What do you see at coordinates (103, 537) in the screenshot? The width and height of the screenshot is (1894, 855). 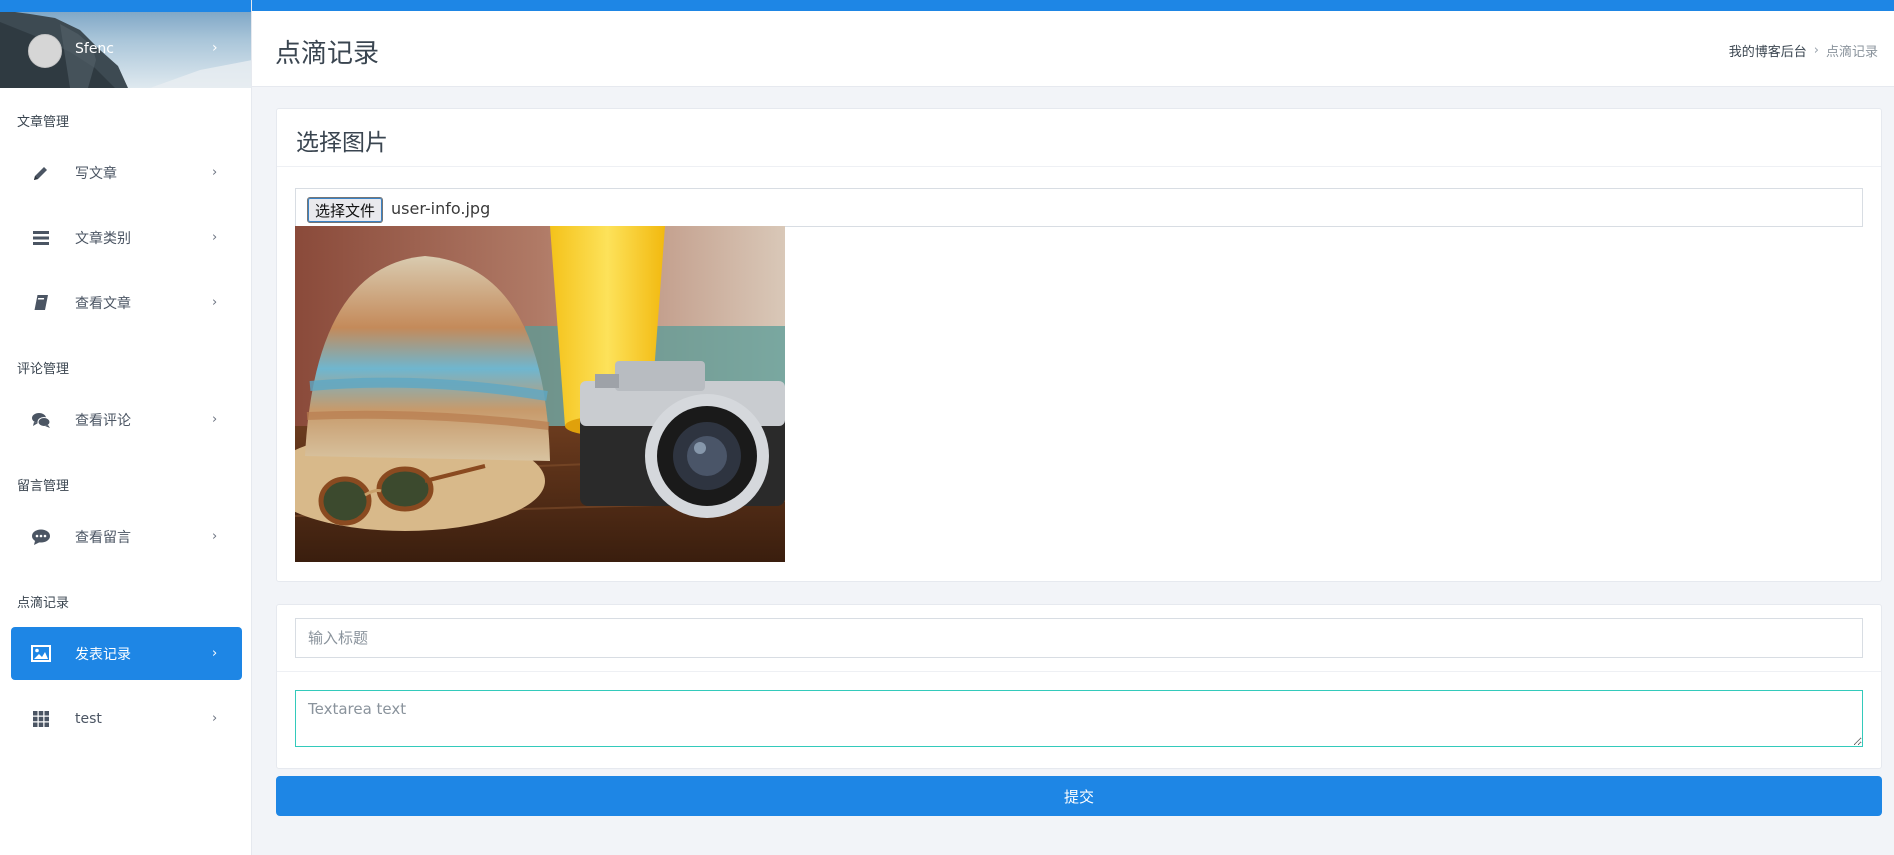 I see `sidebar-item-label: 查看留言` at bounding box center [103, 537].